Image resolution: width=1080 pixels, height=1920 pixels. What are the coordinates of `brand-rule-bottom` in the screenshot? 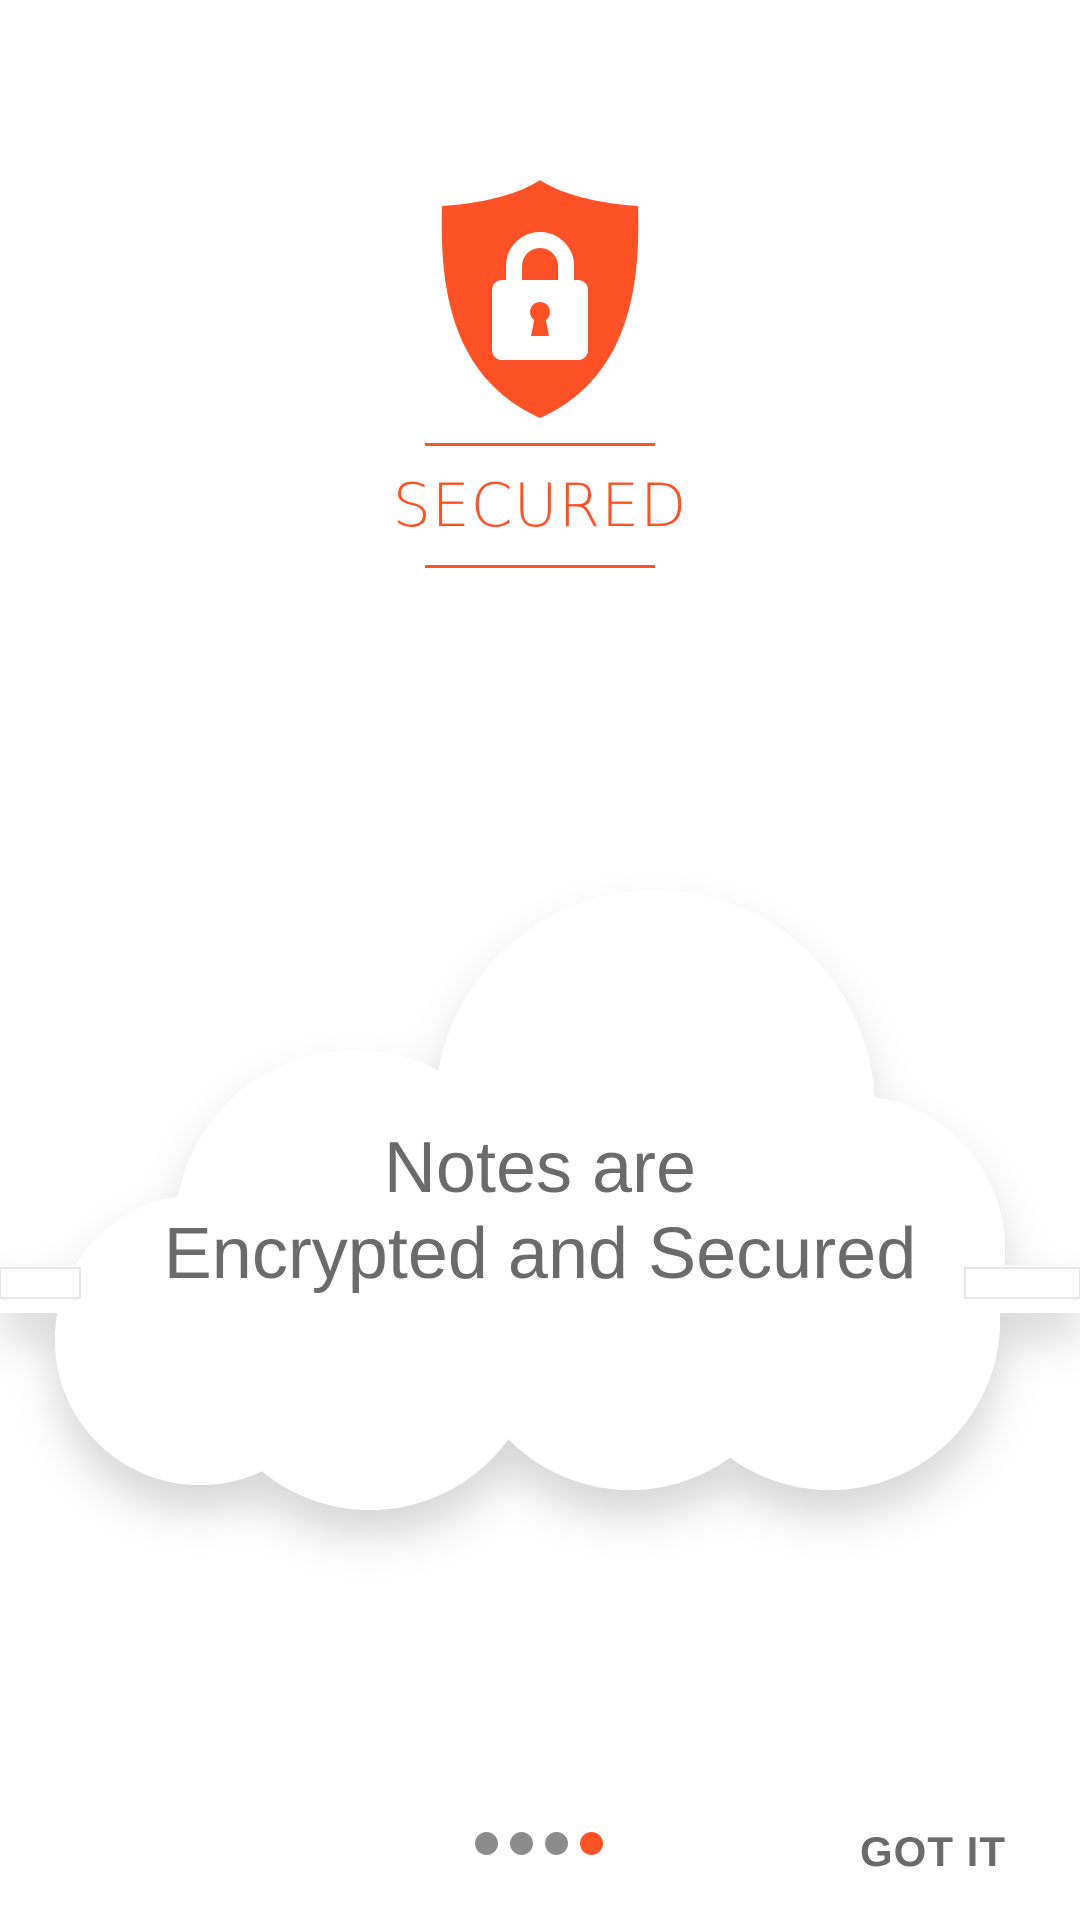 It's located at (540, 566).